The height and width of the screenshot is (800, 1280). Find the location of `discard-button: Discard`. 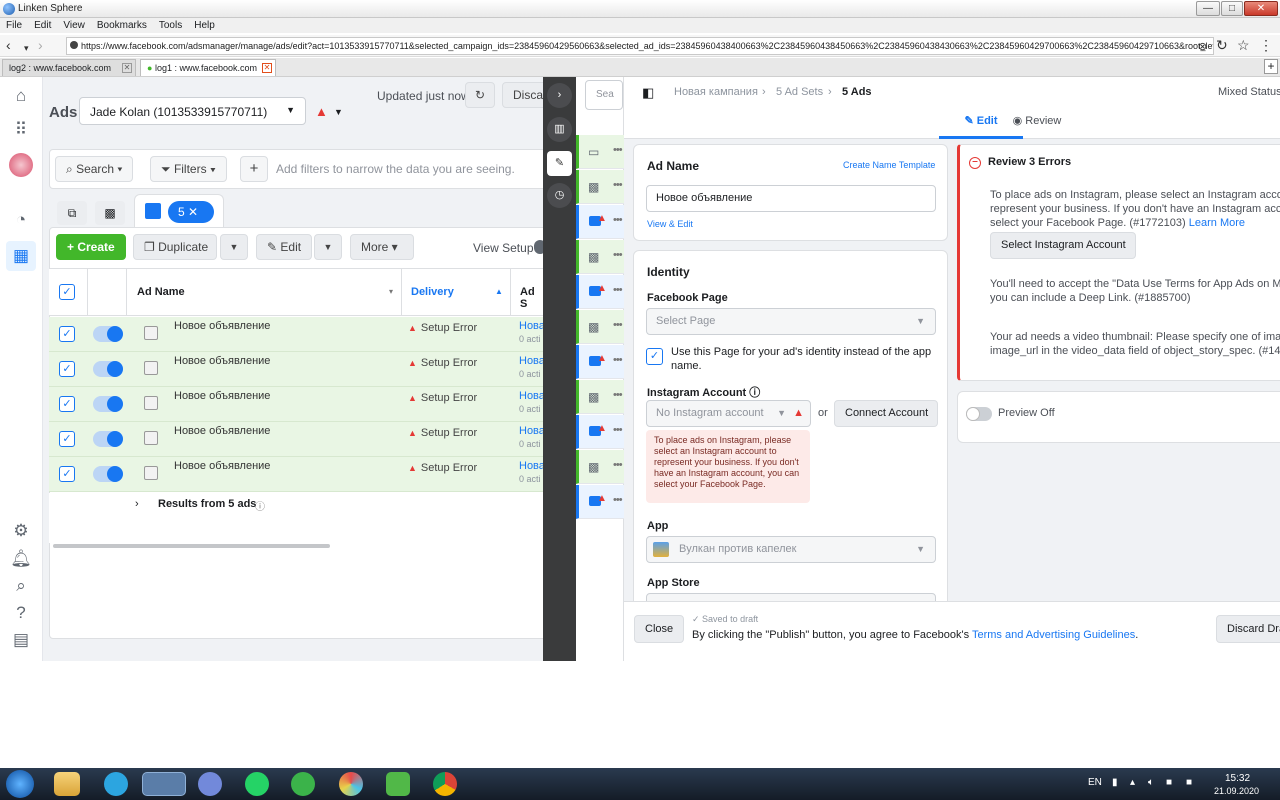

discard-button: Discard is located at coordinates (522, 95).